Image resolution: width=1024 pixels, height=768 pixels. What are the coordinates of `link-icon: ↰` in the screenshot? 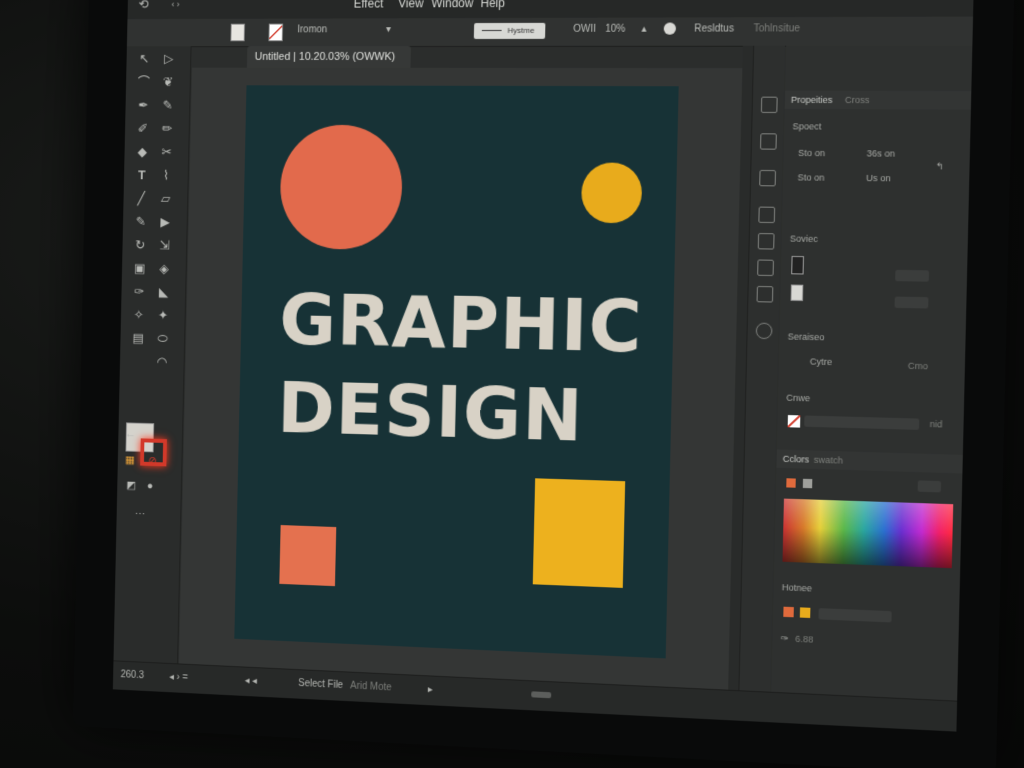 It's located at (940, 166).